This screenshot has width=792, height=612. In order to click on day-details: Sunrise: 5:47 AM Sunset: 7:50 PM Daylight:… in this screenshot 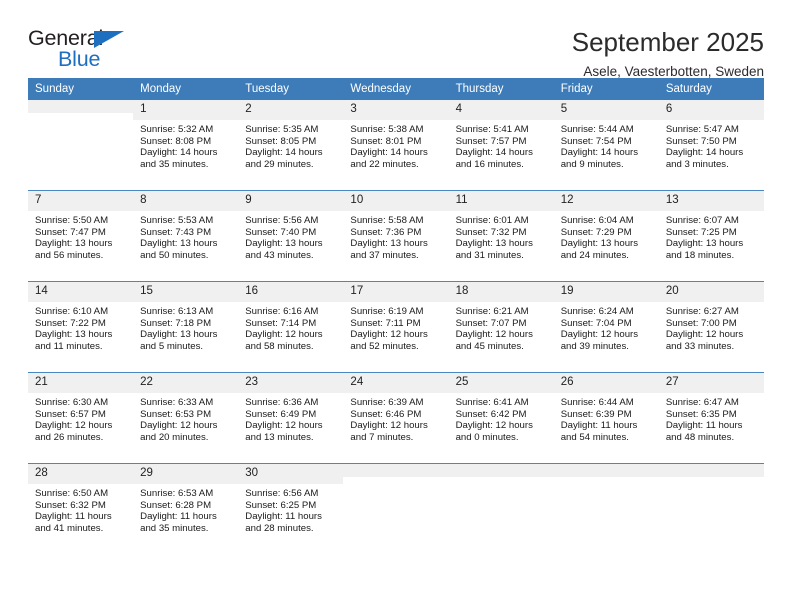, I will do `click(711, 145)`.